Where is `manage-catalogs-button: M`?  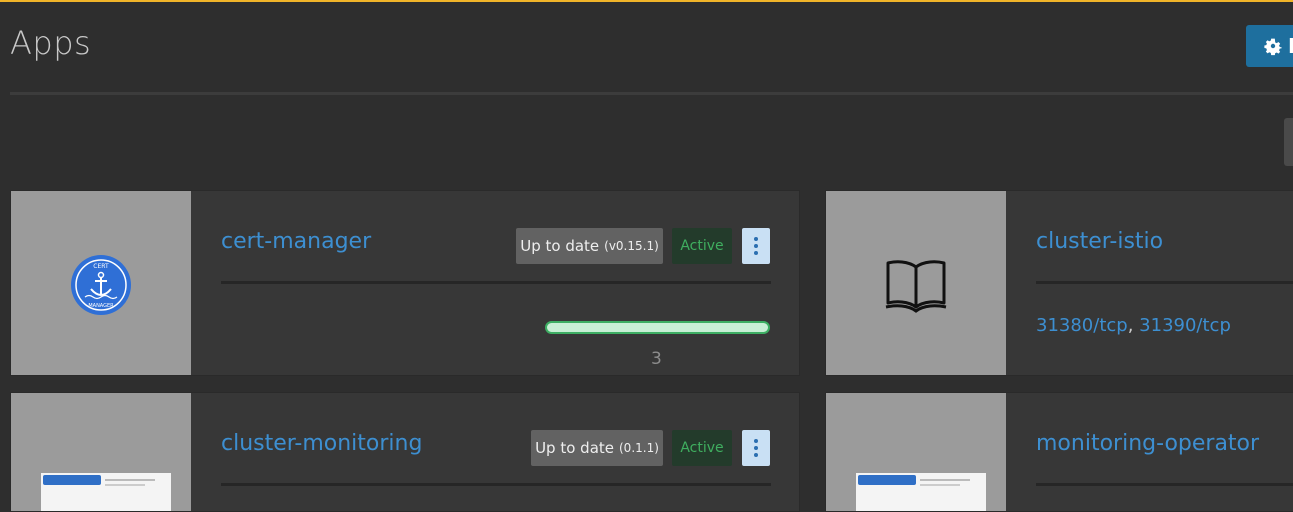
manage-catalogs-button: M is located at coordinates (1269, 46).